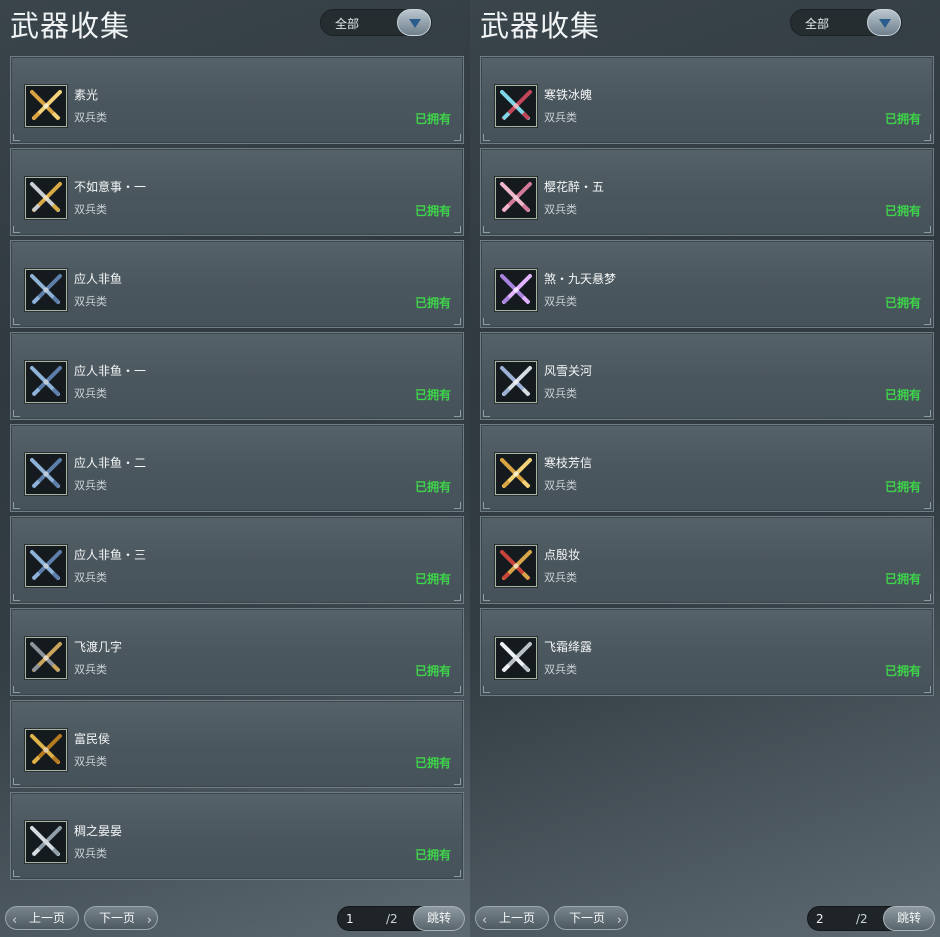 The image size is (940, 937). What do you see at coordinates (707, 560) in the screenshot?
I see `weapon-list-item: 点殷妆双兵类 已拥有` at bounding box center [707, 560].